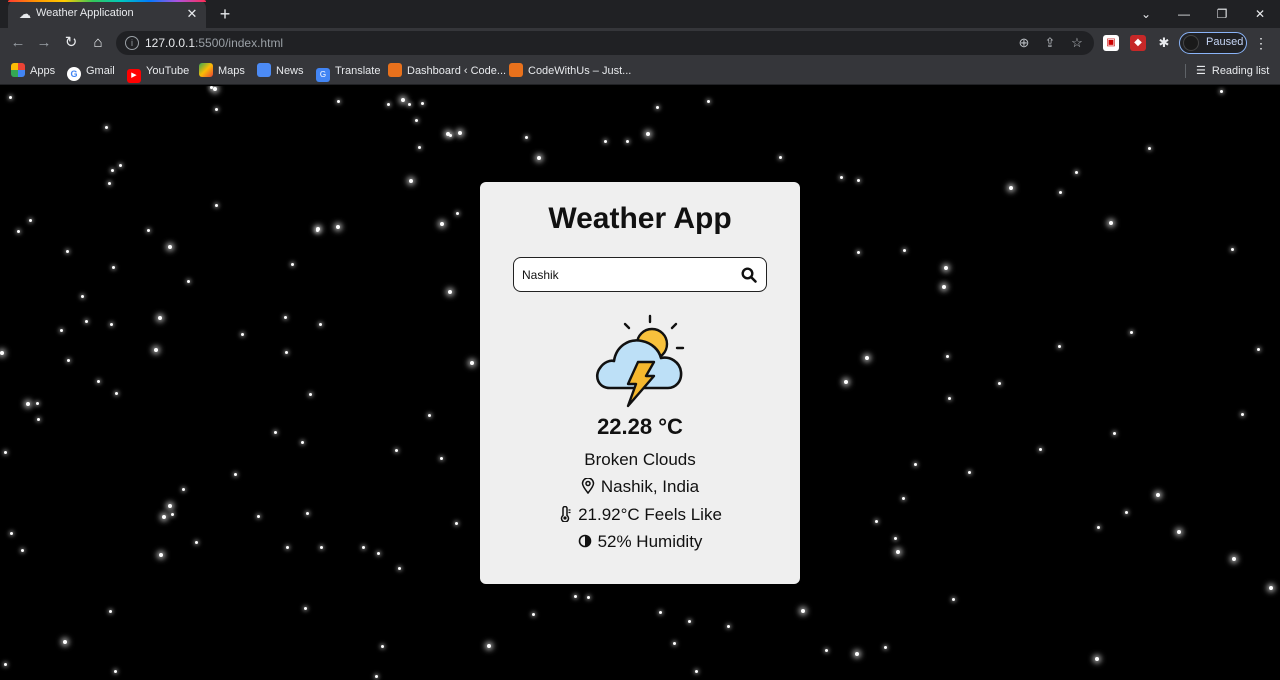 The height and width of the screenshot is (680, 1280). Describe the element at coordinates (1260, 14) in the screenshot. I see `close-window-button: ✕` at that location.